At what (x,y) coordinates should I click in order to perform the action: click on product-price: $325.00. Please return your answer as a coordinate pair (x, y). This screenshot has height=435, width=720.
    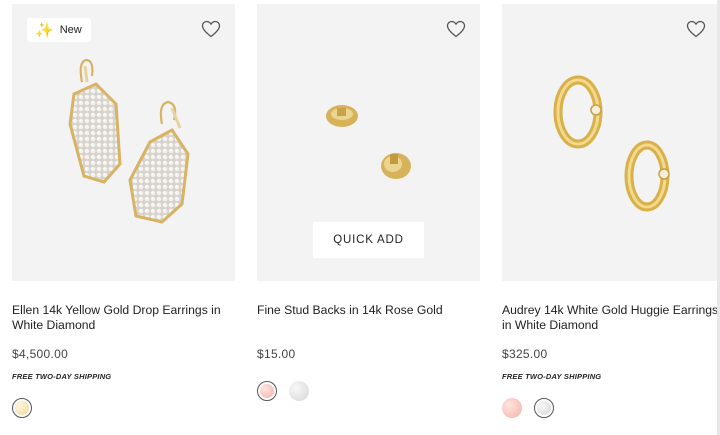
    Looking at the image, I should click on (525, 354).